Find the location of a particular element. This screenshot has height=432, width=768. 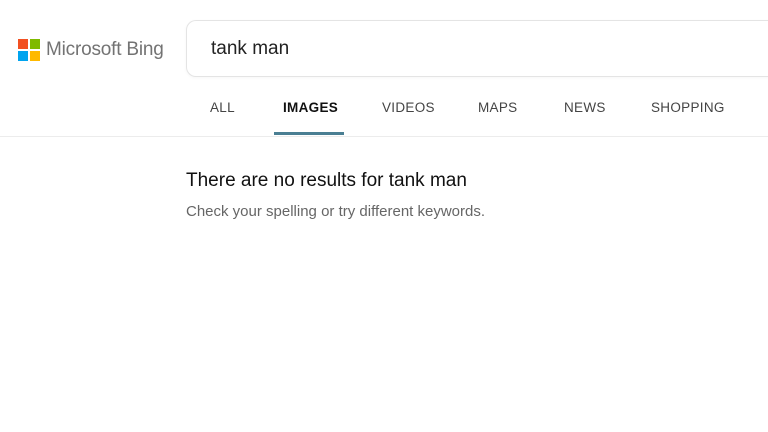

microsoft-logo-icon is located at coordinates (29, 50).